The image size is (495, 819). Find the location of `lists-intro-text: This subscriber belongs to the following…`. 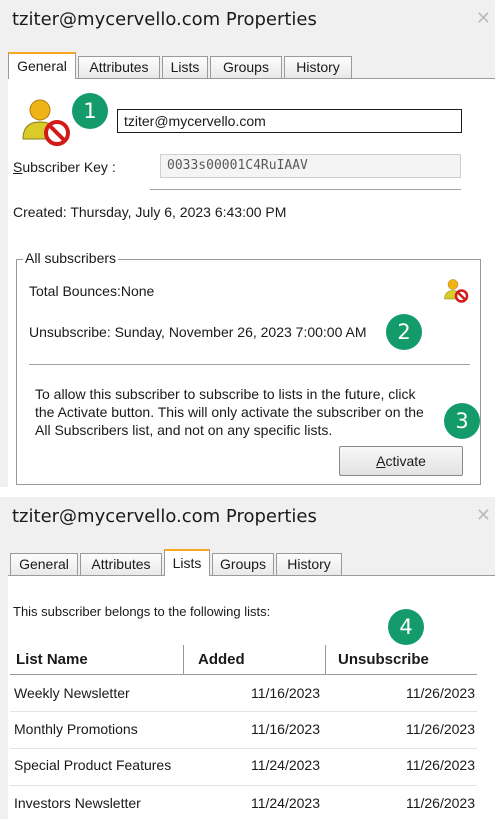

lists-intro-text: This subscriber belongs to the following… is located at coordinates (142, 611).